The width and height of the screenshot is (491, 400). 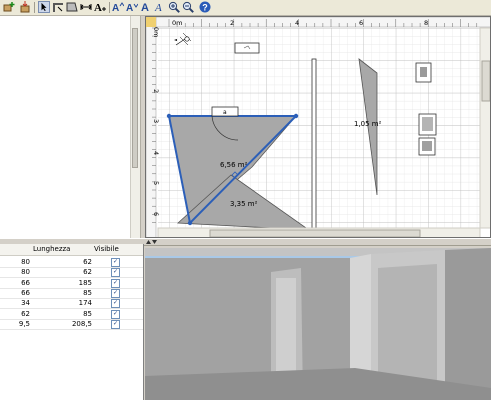 What do you see at coordinates (247, 48) in the screenshot?
I see `furniture-box` at bounding box center [247, 48].